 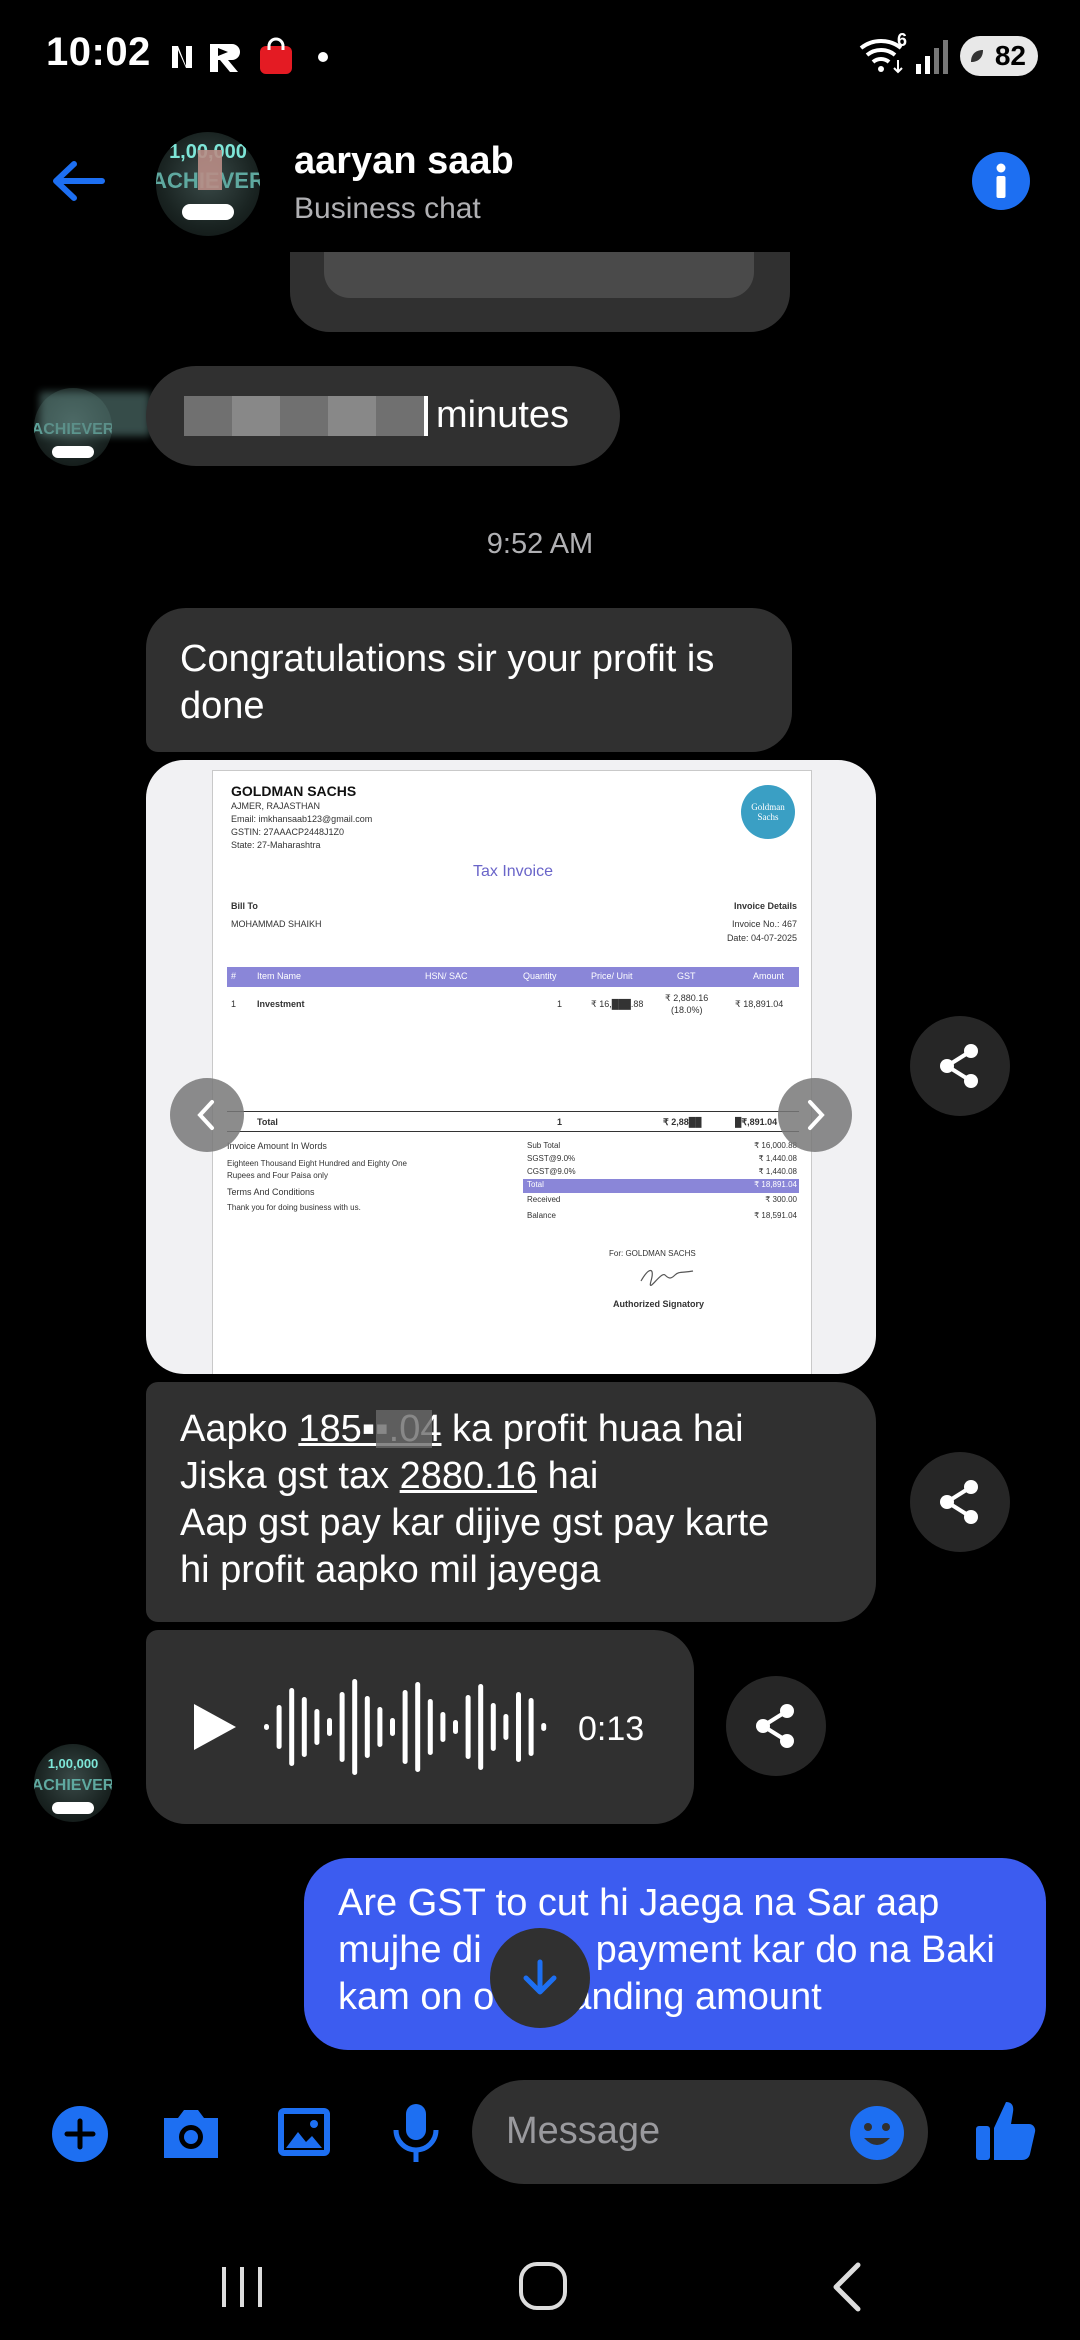 What do you see at coordinates (234, 976) in the screenshot?
I see `col-header: #` at bounding box center [234, 976].